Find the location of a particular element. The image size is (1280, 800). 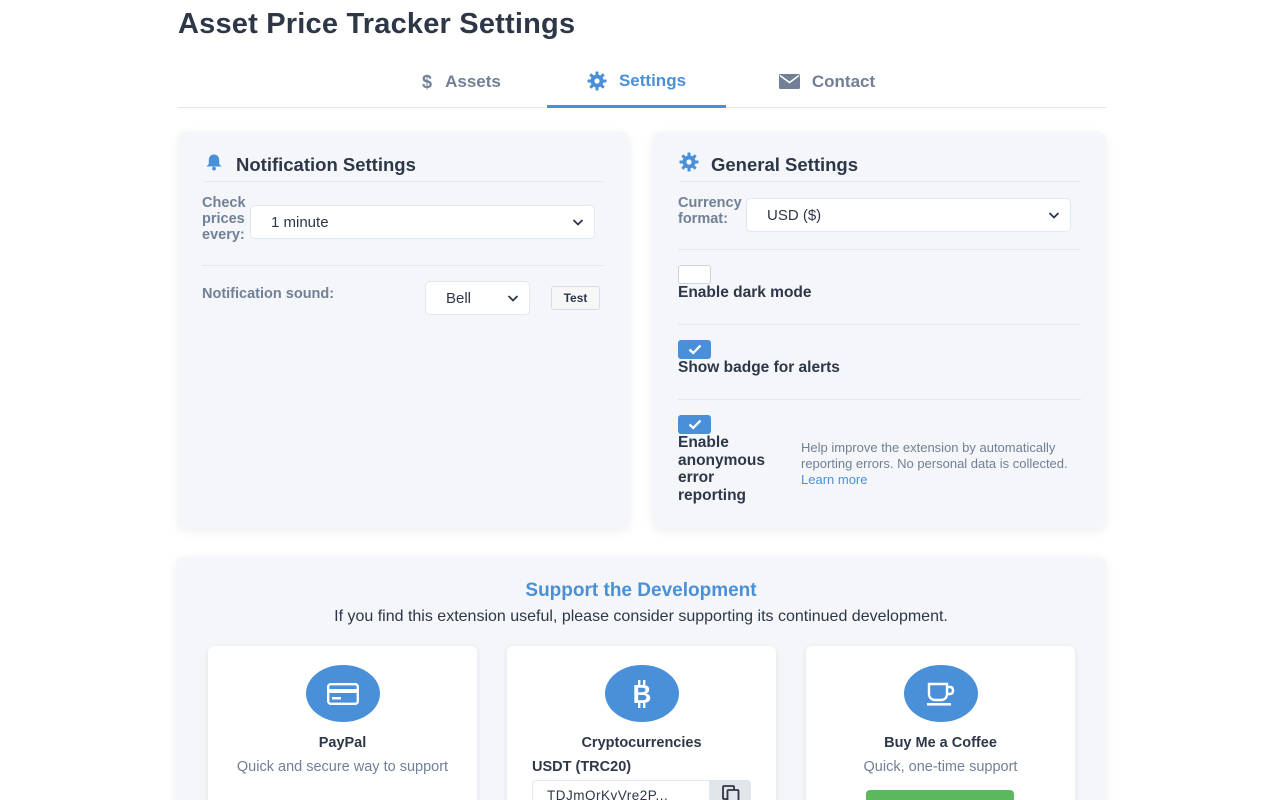

error-reporting-toggle is located at coordinates (694, 424).